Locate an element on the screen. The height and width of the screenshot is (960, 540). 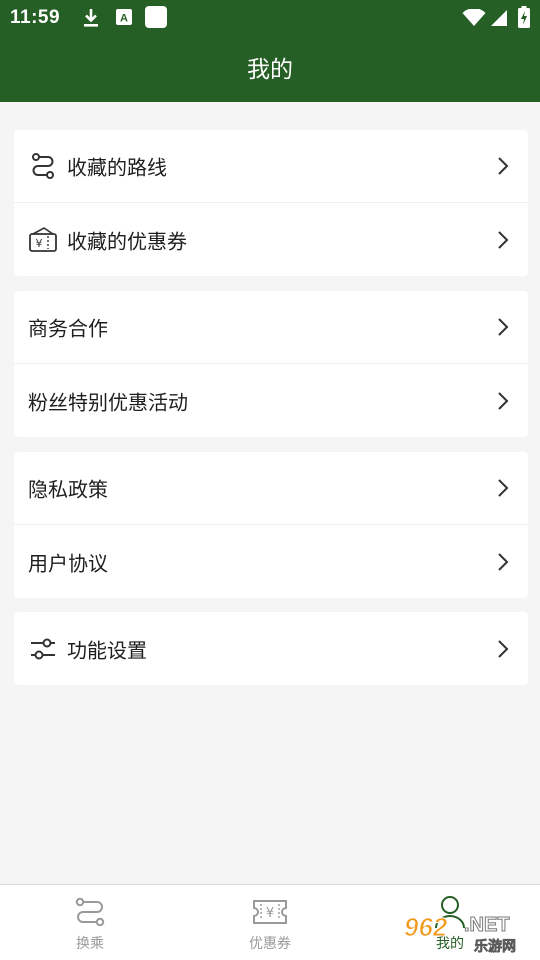
coupon-icon: ¥ is located at coordinates (43, 239).